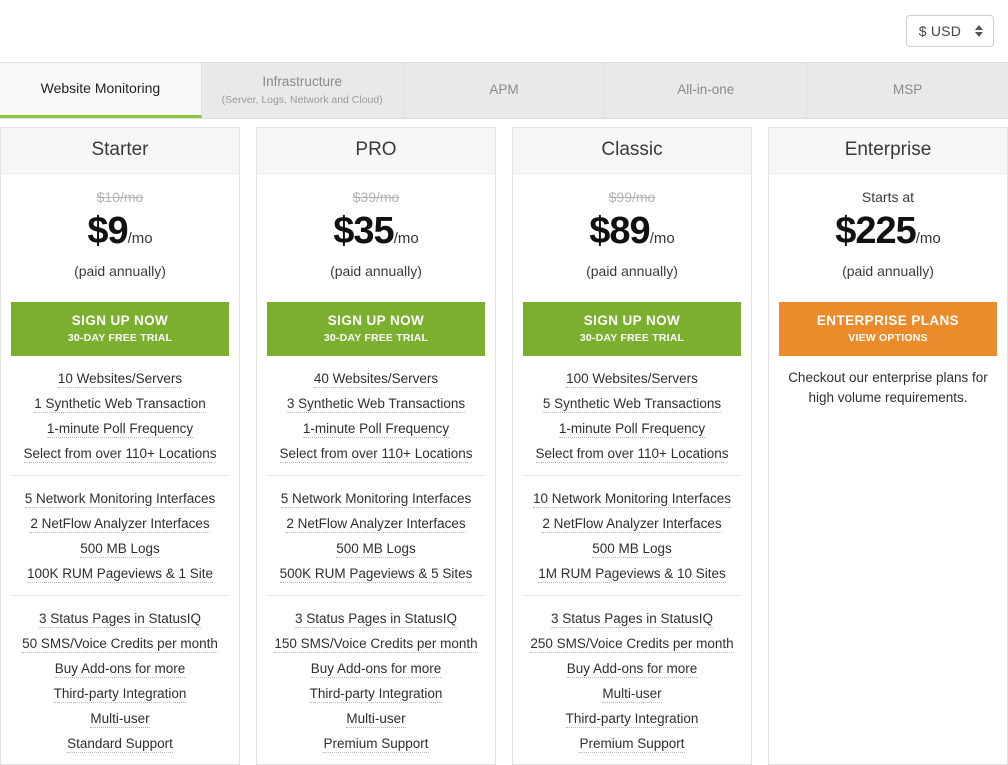 This screenshot has height=765, width=1008. Describe the element at coordinates (888, 329) in the screenshot. I see `enterprise-plans-button: ENTERPRISE PLANS VIEW OPTIONS` at that location.